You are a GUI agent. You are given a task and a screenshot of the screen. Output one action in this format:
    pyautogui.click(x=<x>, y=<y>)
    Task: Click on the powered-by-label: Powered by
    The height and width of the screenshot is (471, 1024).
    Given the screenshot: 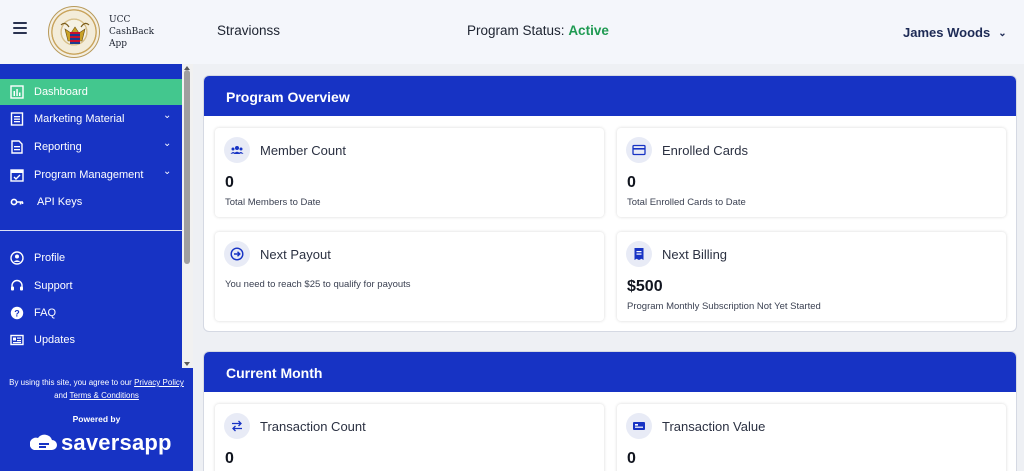 What is the action you would take?
    pyautogui.click(x=96, y=419)
    